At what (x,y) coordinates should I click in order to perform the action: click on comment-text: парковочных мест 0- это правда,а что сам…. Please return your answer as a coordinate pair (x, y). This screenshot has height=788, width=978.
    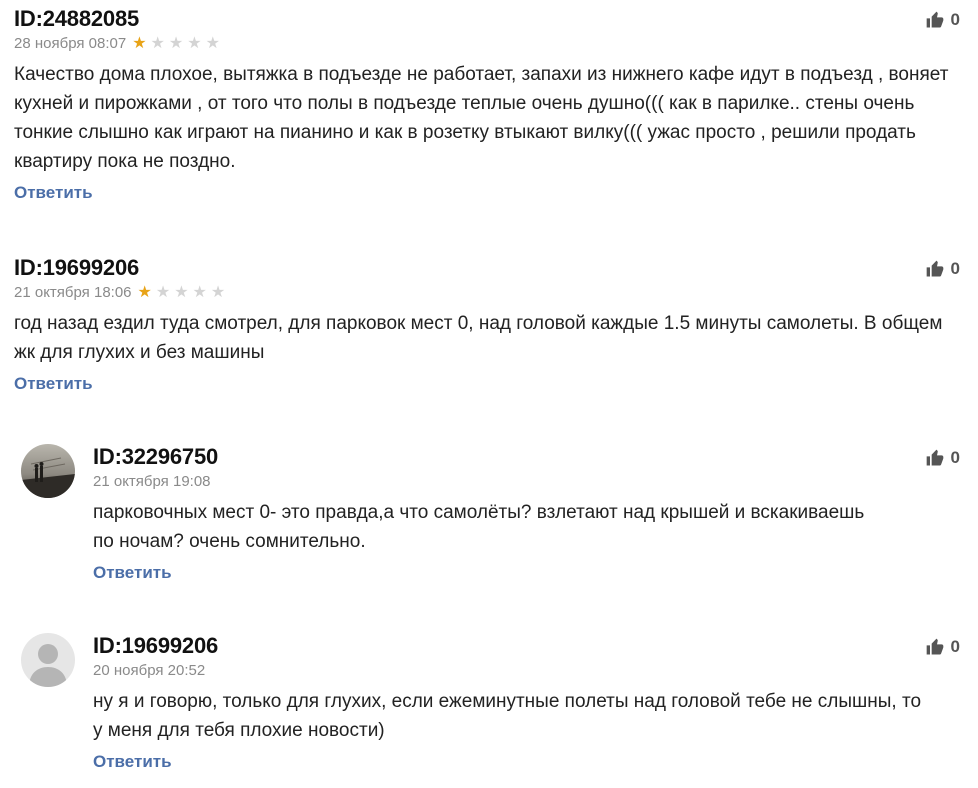
    Looking at the image, I should click on (479, 527).